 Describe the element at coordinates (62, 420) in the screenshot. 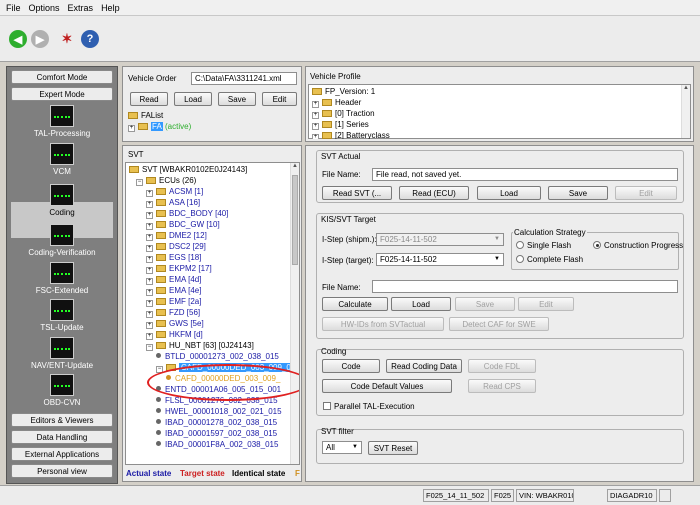

I see `editors-viewers-button: Editors & Viewers` at that location.